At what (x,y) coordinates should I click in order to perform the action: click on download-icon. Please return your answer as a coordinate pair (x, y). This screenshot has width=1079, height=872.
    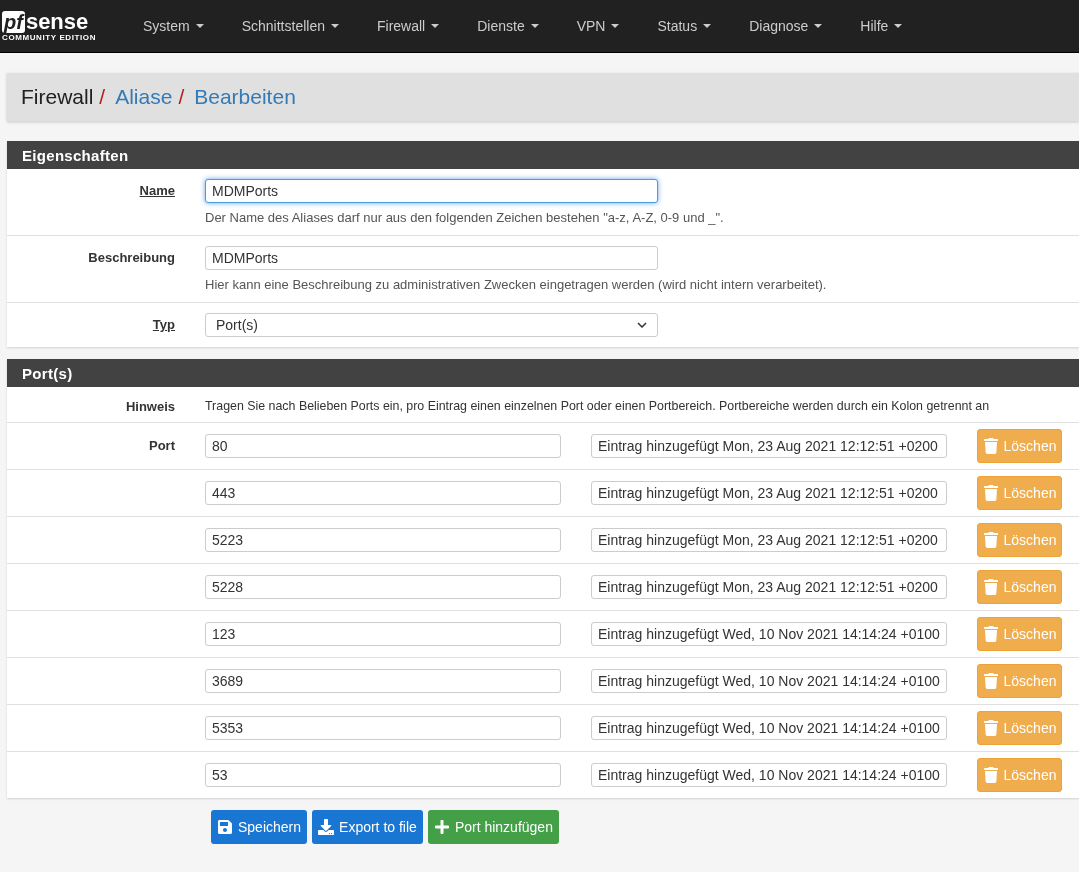
    Looking at the image, I should click on (326, 827).